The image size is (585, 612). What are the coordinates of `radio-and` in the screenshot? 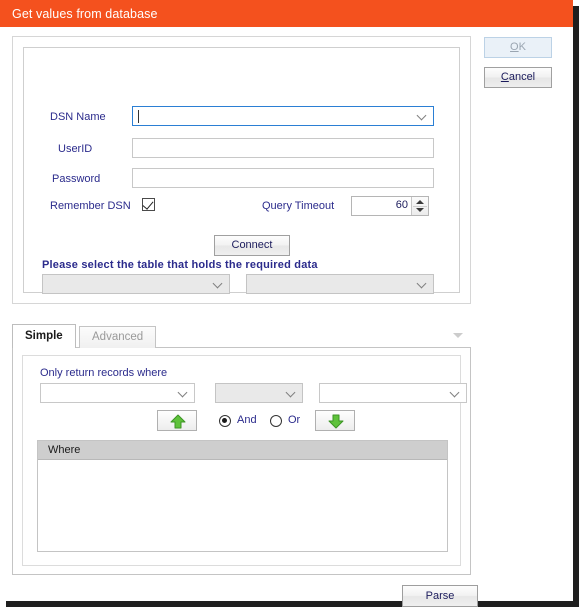 It's located at (225, 421).